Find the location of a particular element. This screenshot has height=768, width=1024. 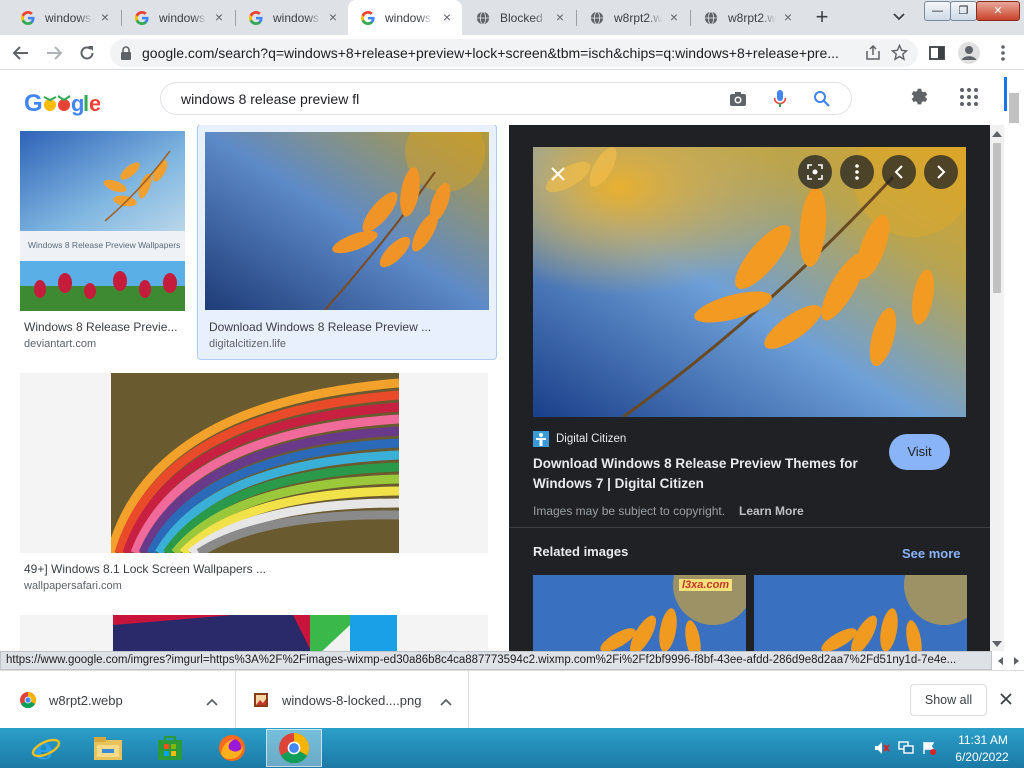

download-item: w8rpt2.webp is located at coordinates (118, 700).